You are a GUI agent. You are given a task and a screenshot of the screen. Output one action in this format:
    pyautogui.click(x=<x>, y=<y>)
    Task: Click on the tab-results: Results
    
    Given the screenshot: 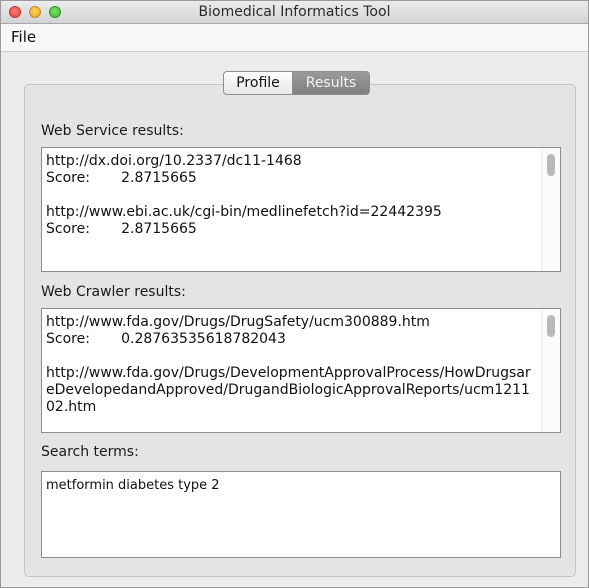 What is the action you would take?
    pyautogui.click(x=331, y=83)
    